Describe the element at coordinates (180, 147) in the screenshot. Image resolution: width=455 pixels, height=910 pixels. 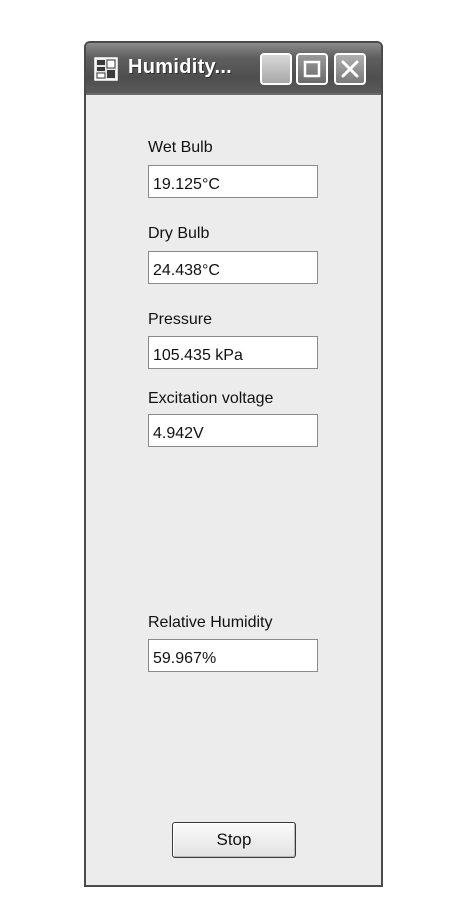
I see `wet-bulb-label: Wet Bulb` at that location.